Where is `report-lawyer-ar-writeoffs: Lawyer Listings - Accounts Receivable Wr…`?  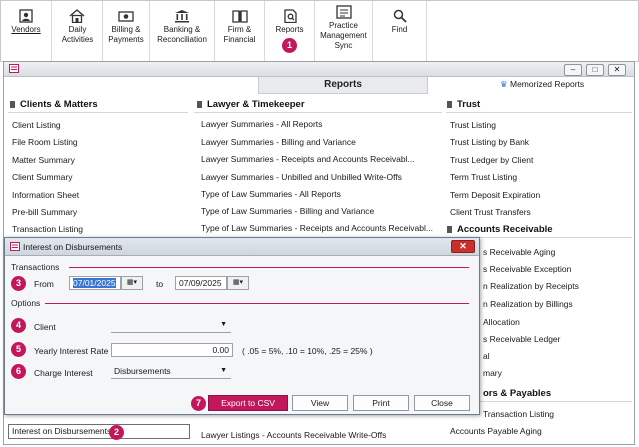 report-lawyer-ar-writeoffs: Lawyer Listings - Accounts Receivable Wr… is located at coordinates (293, 435).